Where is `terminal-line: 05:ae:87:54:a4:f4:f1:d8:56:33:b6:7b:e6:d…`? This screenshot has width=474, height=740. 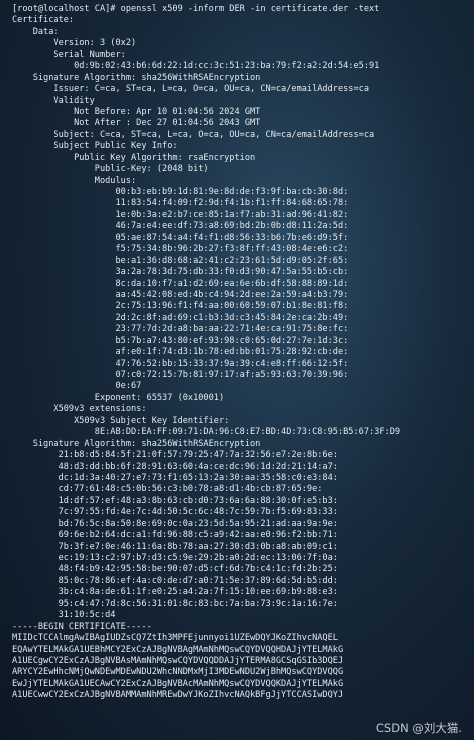 terminal-line: 05:ae:87:54:a4:f4:f1:d8:56:33:b6:7b:e6:d… is located at coordinates (180, 237).